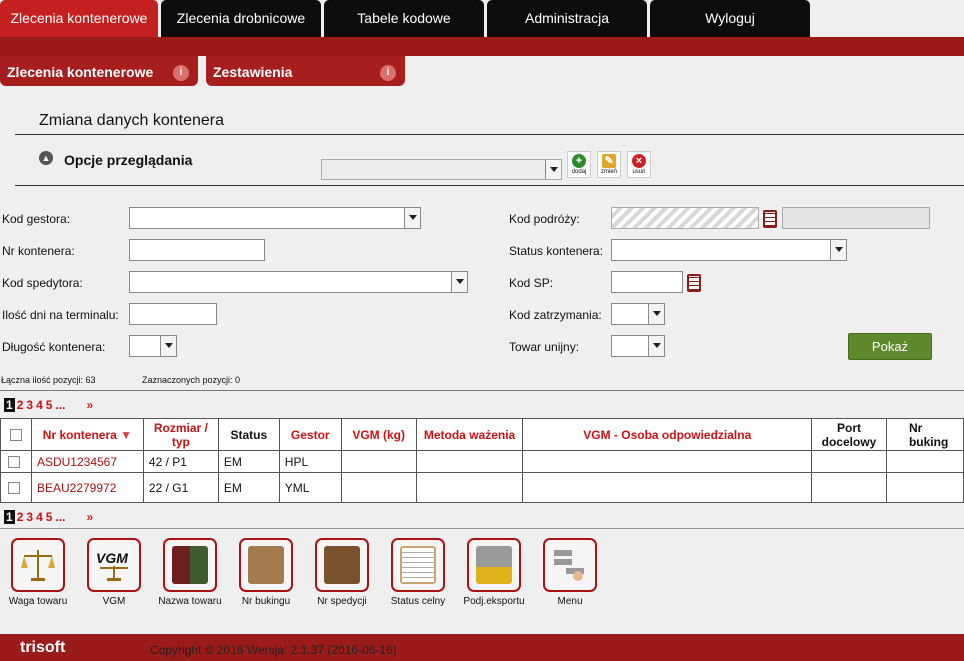 The image size is (964, 661). I want to click on vgm-scale-icon: VGM, so click(114, 565).